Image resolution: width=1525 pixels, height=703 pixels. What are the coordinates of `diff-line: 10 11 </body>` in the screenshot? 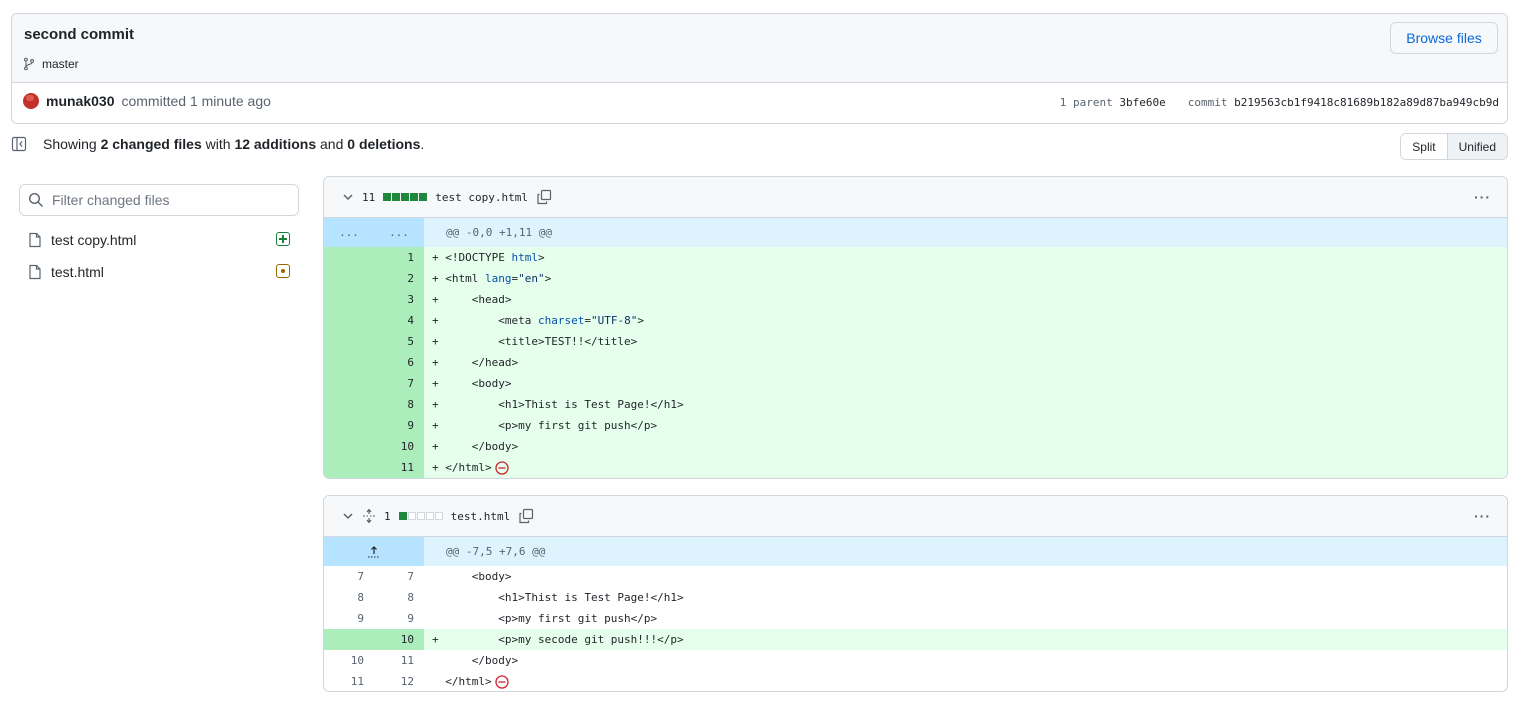 It's located at (915, 660).